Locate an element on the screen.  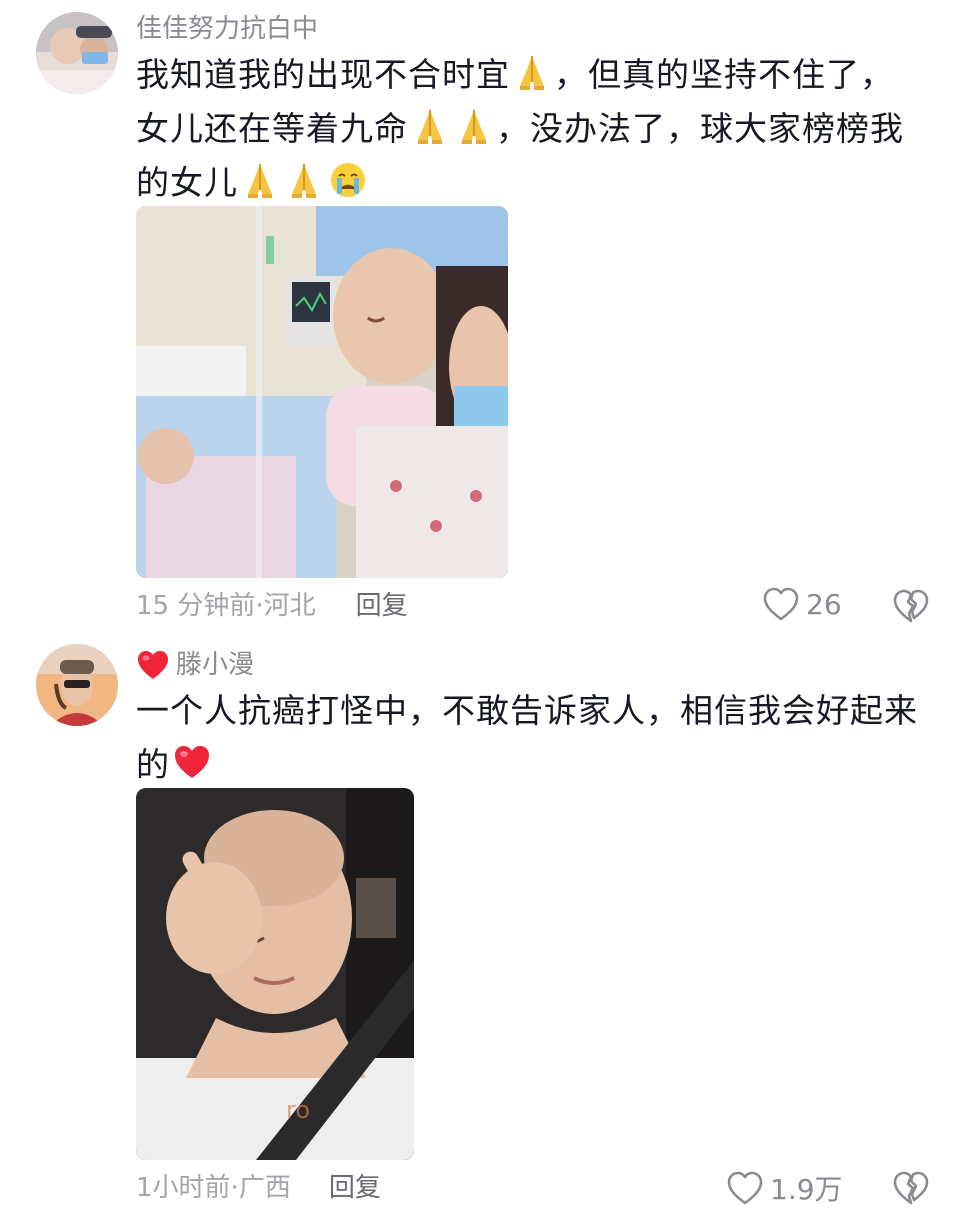
comment-meta: 1小时前 · 广西 回复 is located at coordinates (258, 1188).